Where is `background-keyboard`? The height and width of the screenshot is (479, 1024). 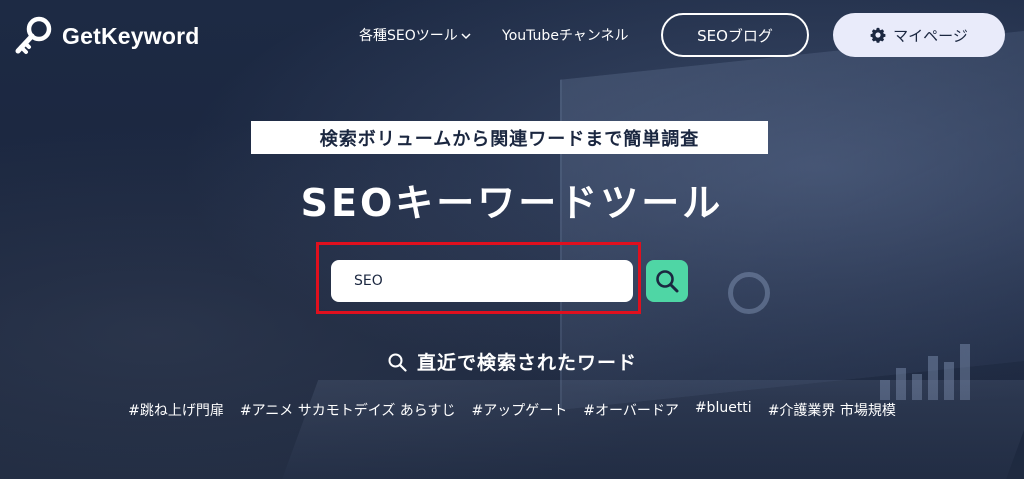
background-keyboard is located at coordinates (652, 429).